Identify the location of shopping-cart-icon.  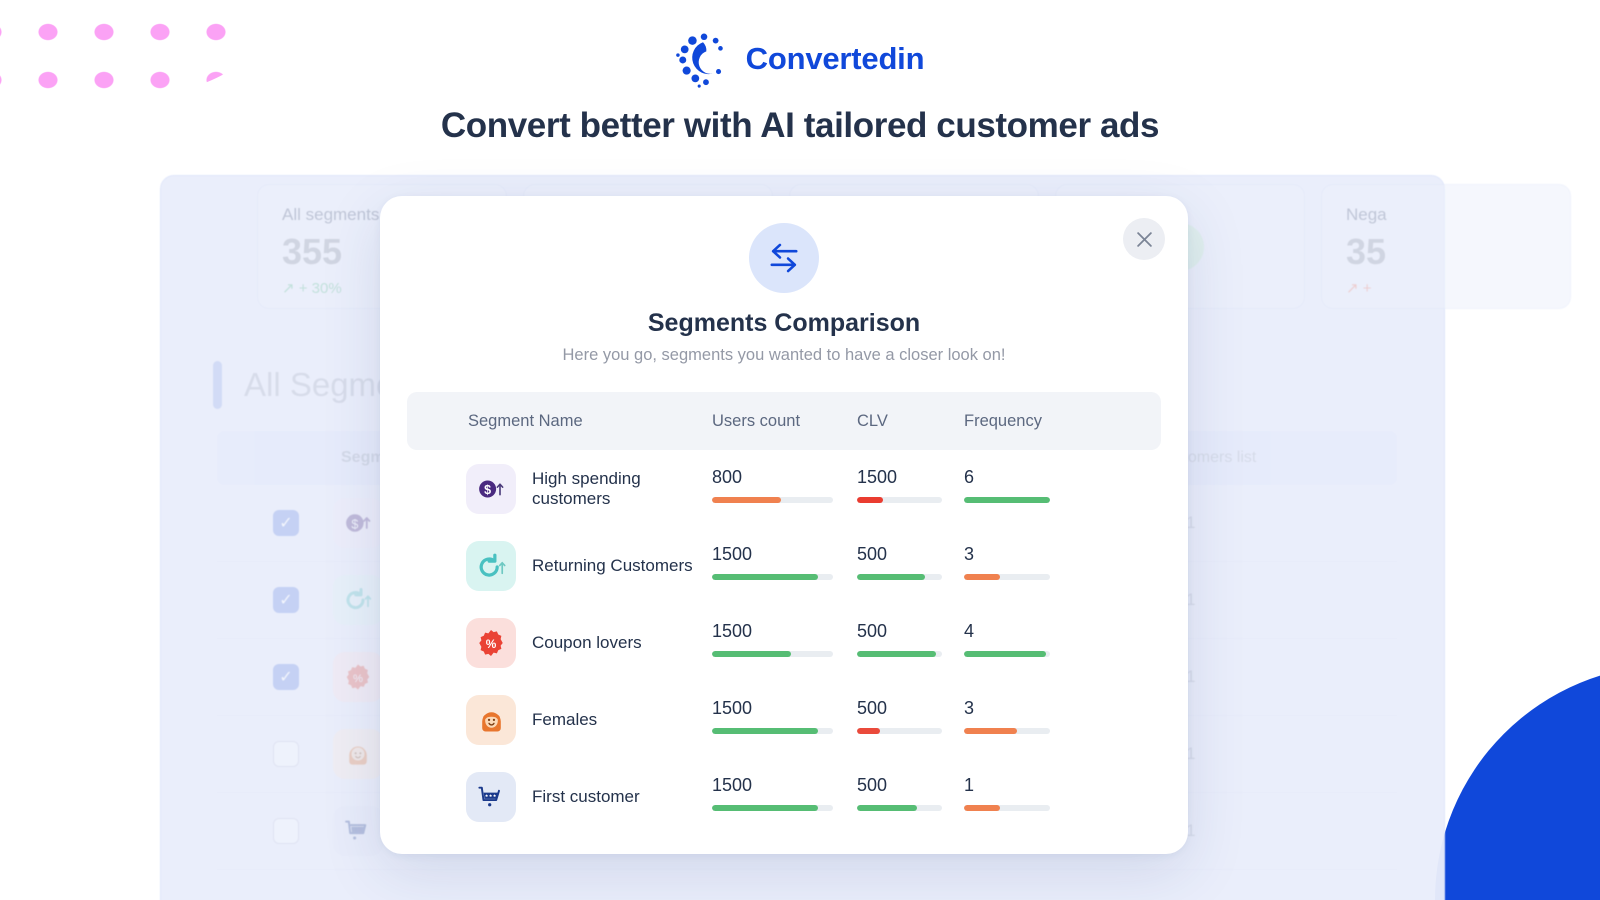
(491, 797).